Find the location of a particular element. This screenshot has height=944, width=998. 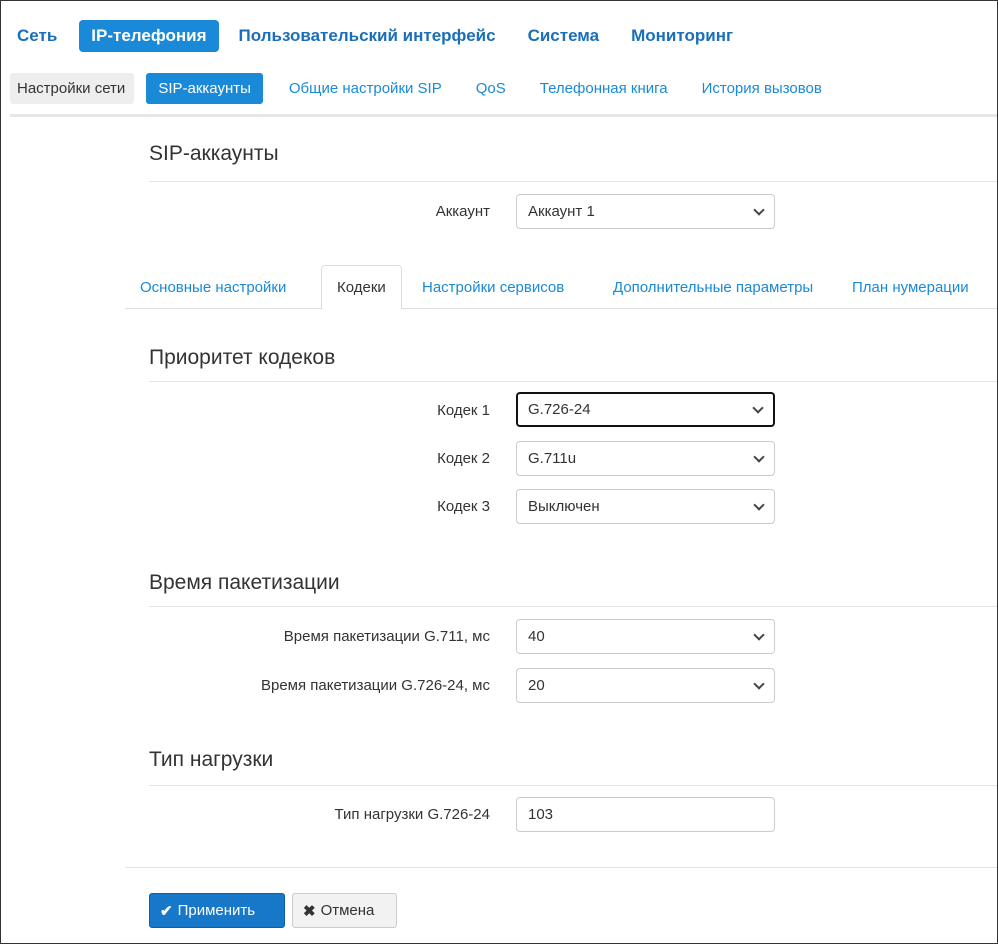

packetization-g726-select: 20 is located at coordinates (645, 685).